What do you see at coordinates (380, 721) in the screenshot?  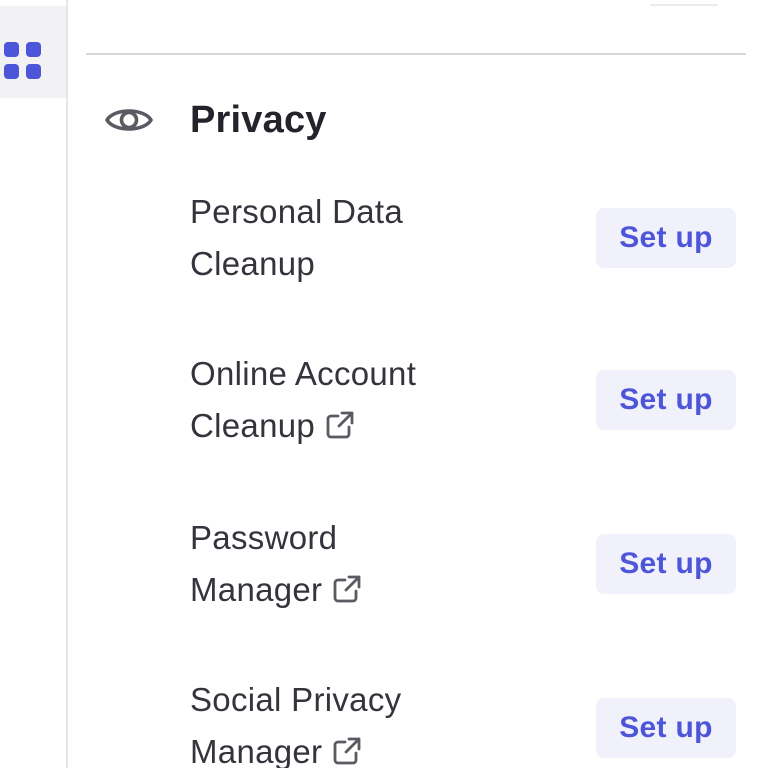 I see `feature-label: Social Privacy Manager` at bounding box center [380, 721].